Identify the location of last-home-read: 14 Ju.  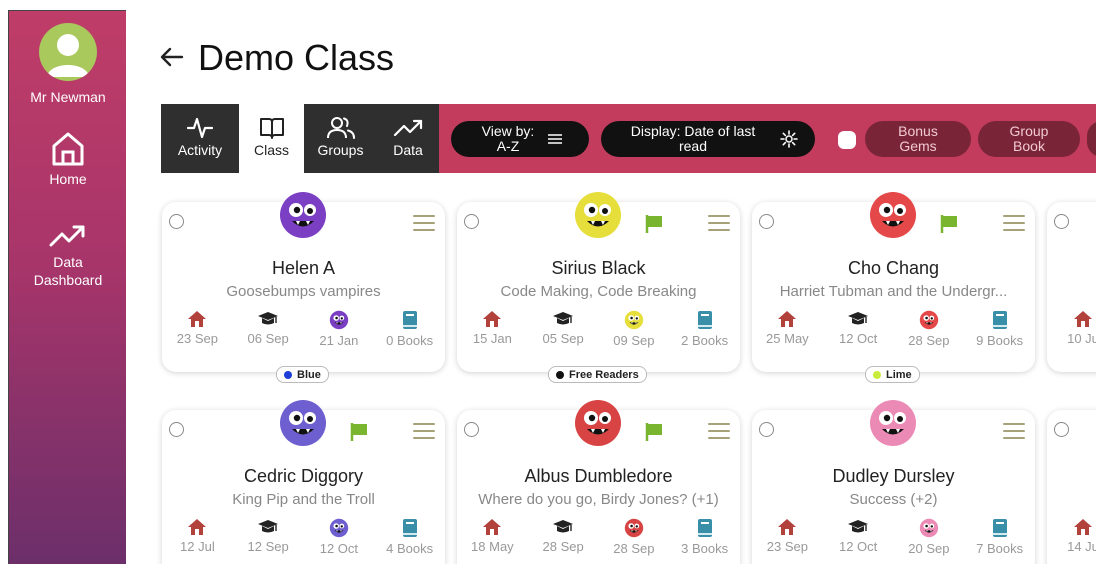
(1081, 546).